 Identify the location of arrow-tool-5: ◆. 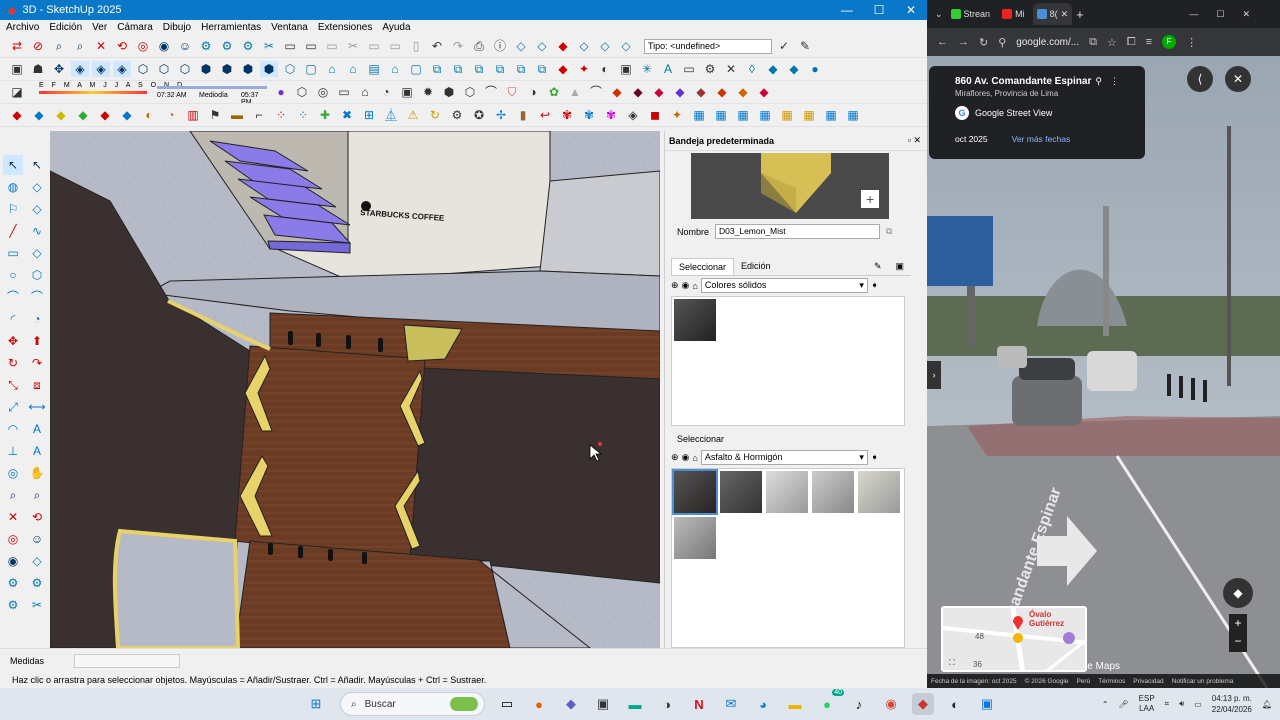
(701, 92).